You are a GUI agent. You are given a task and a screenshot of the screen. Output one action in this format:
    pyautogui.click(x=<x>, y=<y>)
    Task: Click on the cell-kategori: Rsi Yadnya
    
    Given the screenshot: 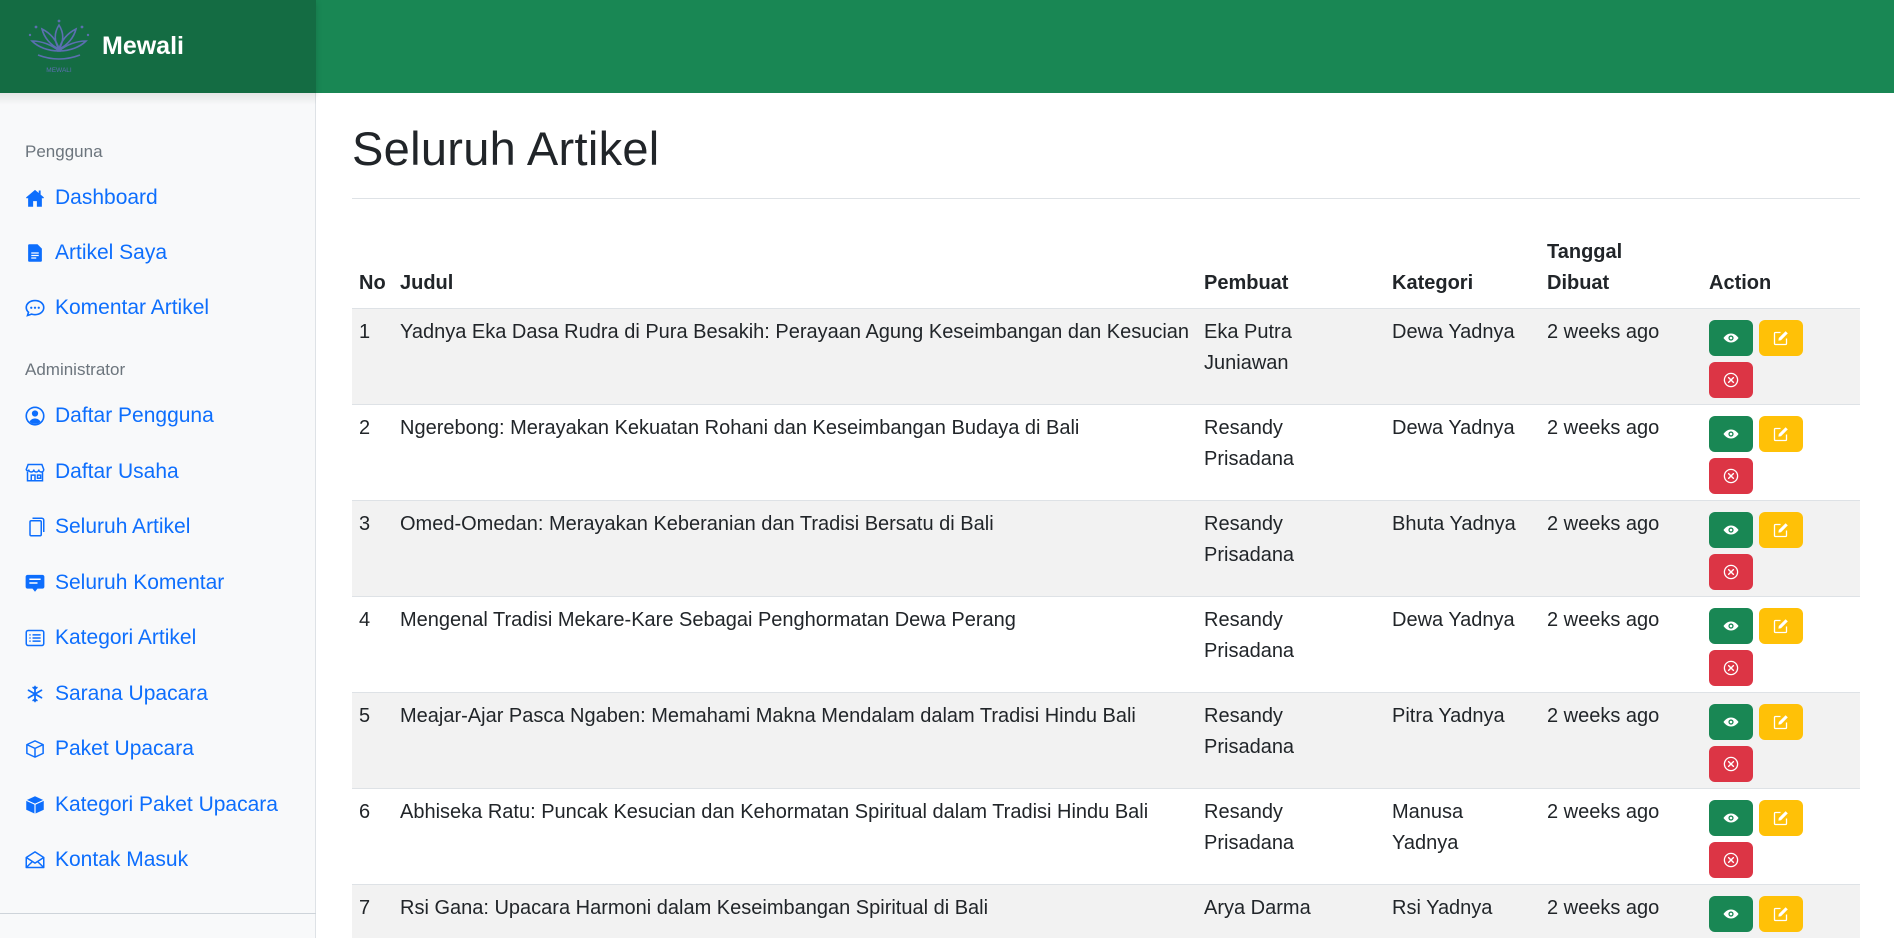 What is the action you would take?
    pyautogui.click(x=1462, y=911)
    